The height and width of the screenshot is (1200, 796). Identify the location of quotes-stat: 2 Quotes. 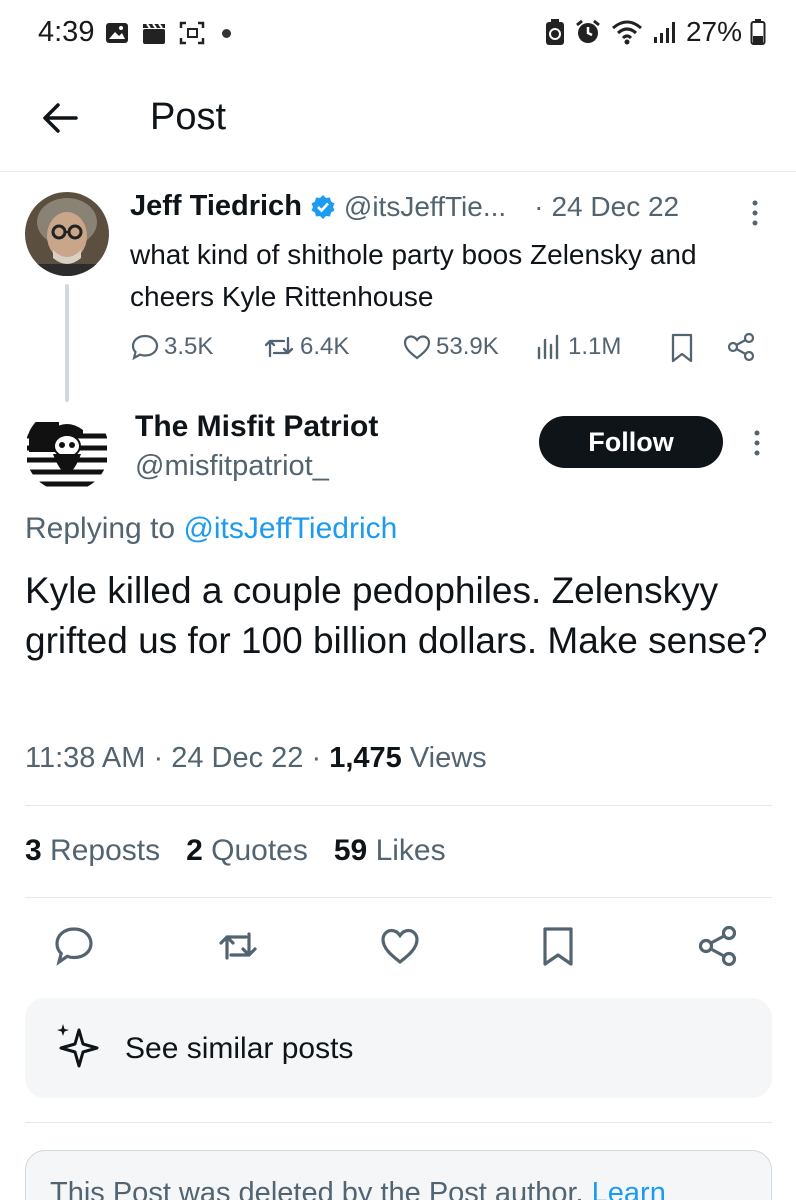
(247, 851).